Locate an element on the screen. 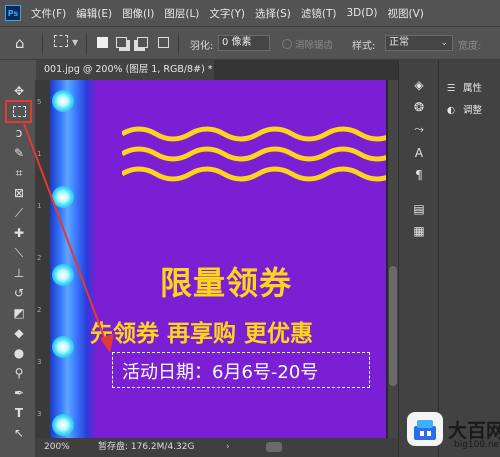 The image size is (500, 457). menu-3d: 3D(D) is located at coordinates (361, 13).